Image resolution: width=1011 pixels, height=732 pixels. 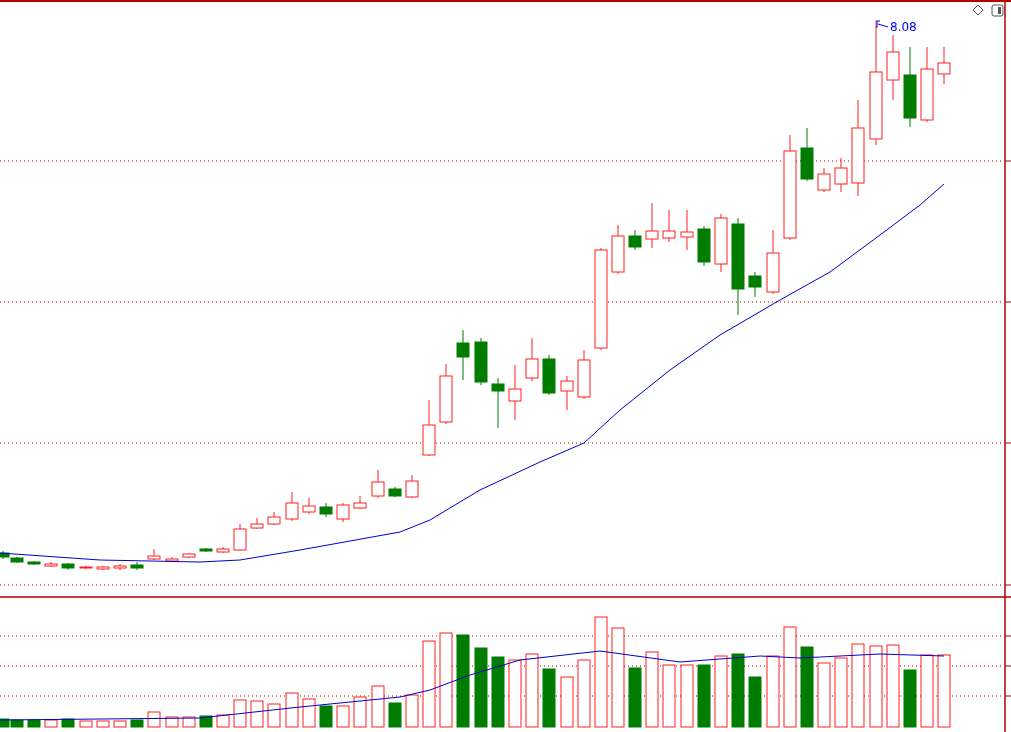 What do you see at coordinates (997, 10) in the screenshot?
I see `panel-toggle-icon` at bounding box center [997, 10].